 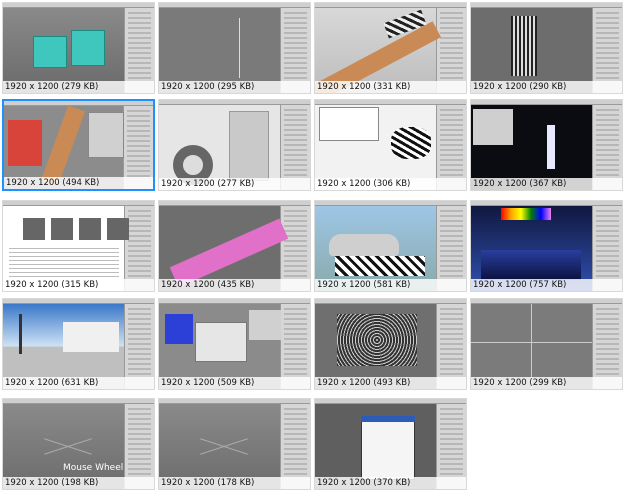 I want to click on thumbnail-caption: 1920 x 1200 (509 KB), so click(x=234, y=383).